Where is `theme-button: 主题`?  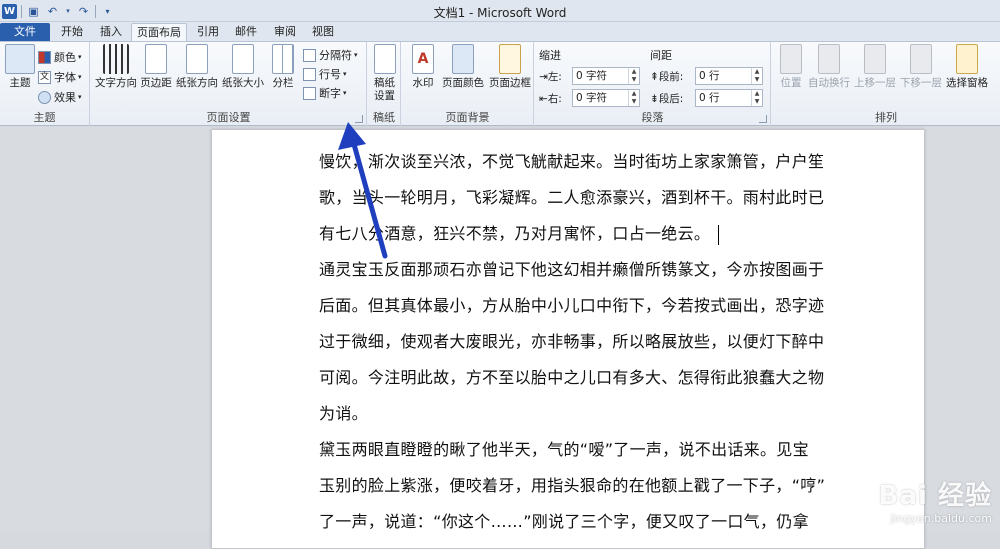
theme-button: 主题 is located at coordinates (20, 67).